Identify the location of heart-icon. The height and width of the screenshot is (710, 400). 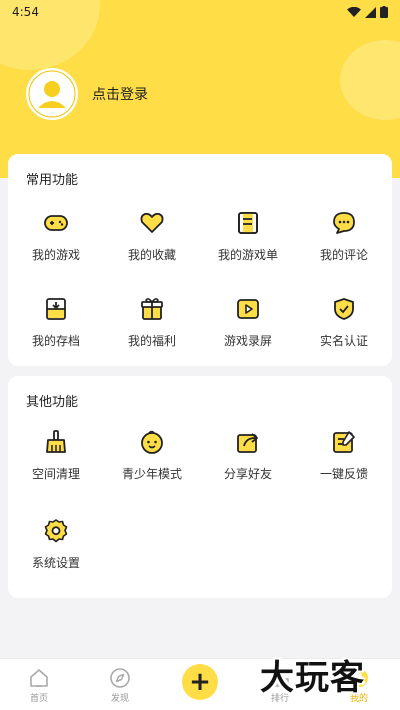
(152, 223).